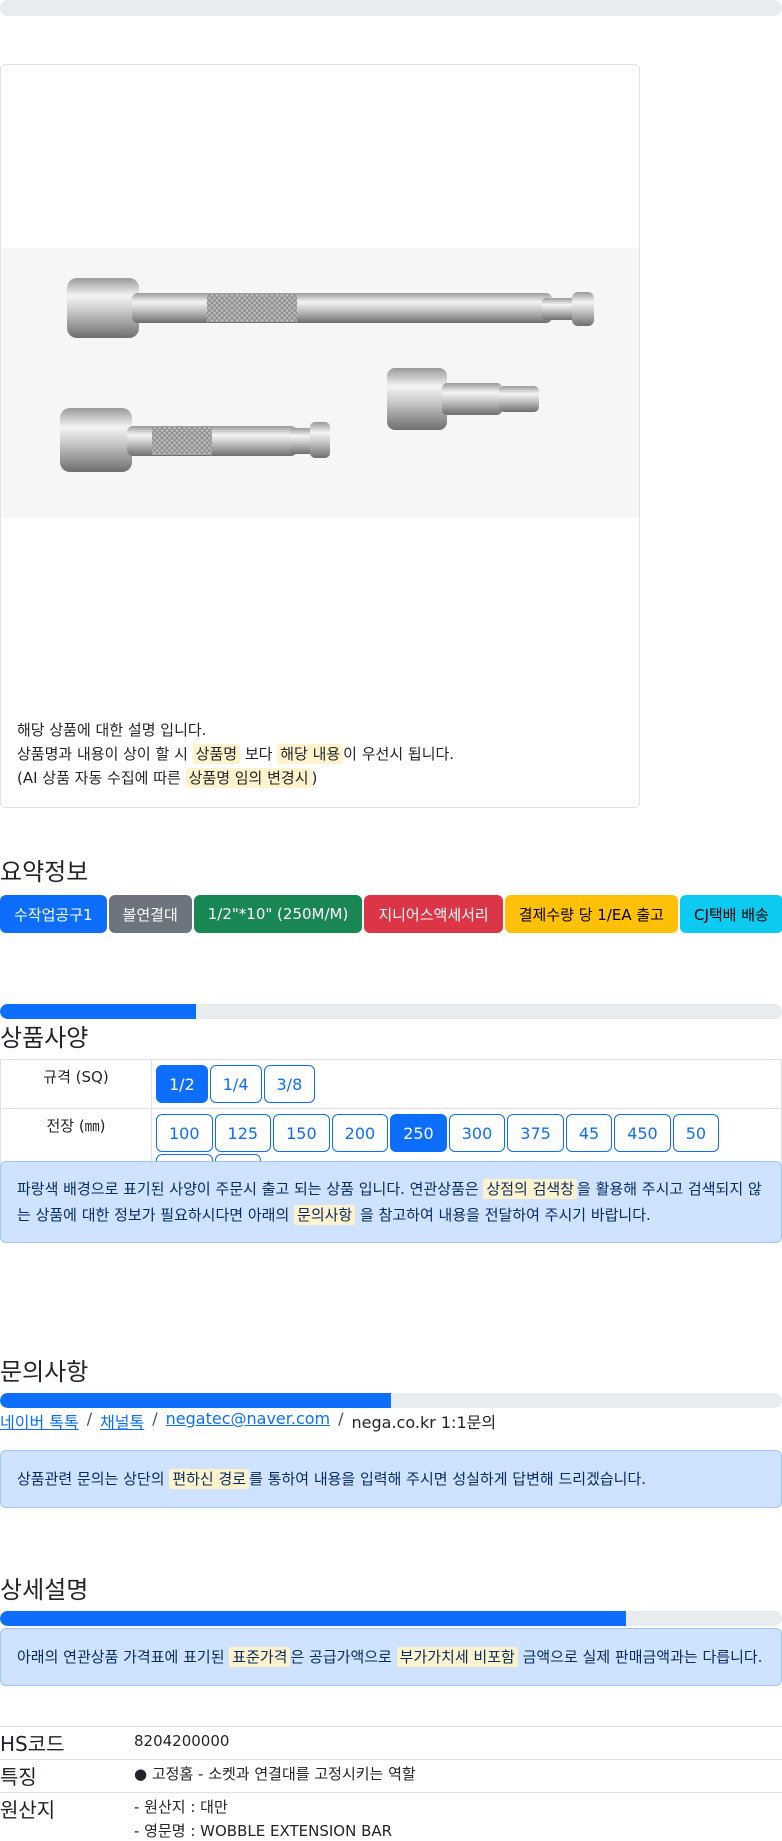  I want to click on notice-line-3: (AI 상품 자동 수집에 따른 상품명 임의 변경시), so click(235, 778).